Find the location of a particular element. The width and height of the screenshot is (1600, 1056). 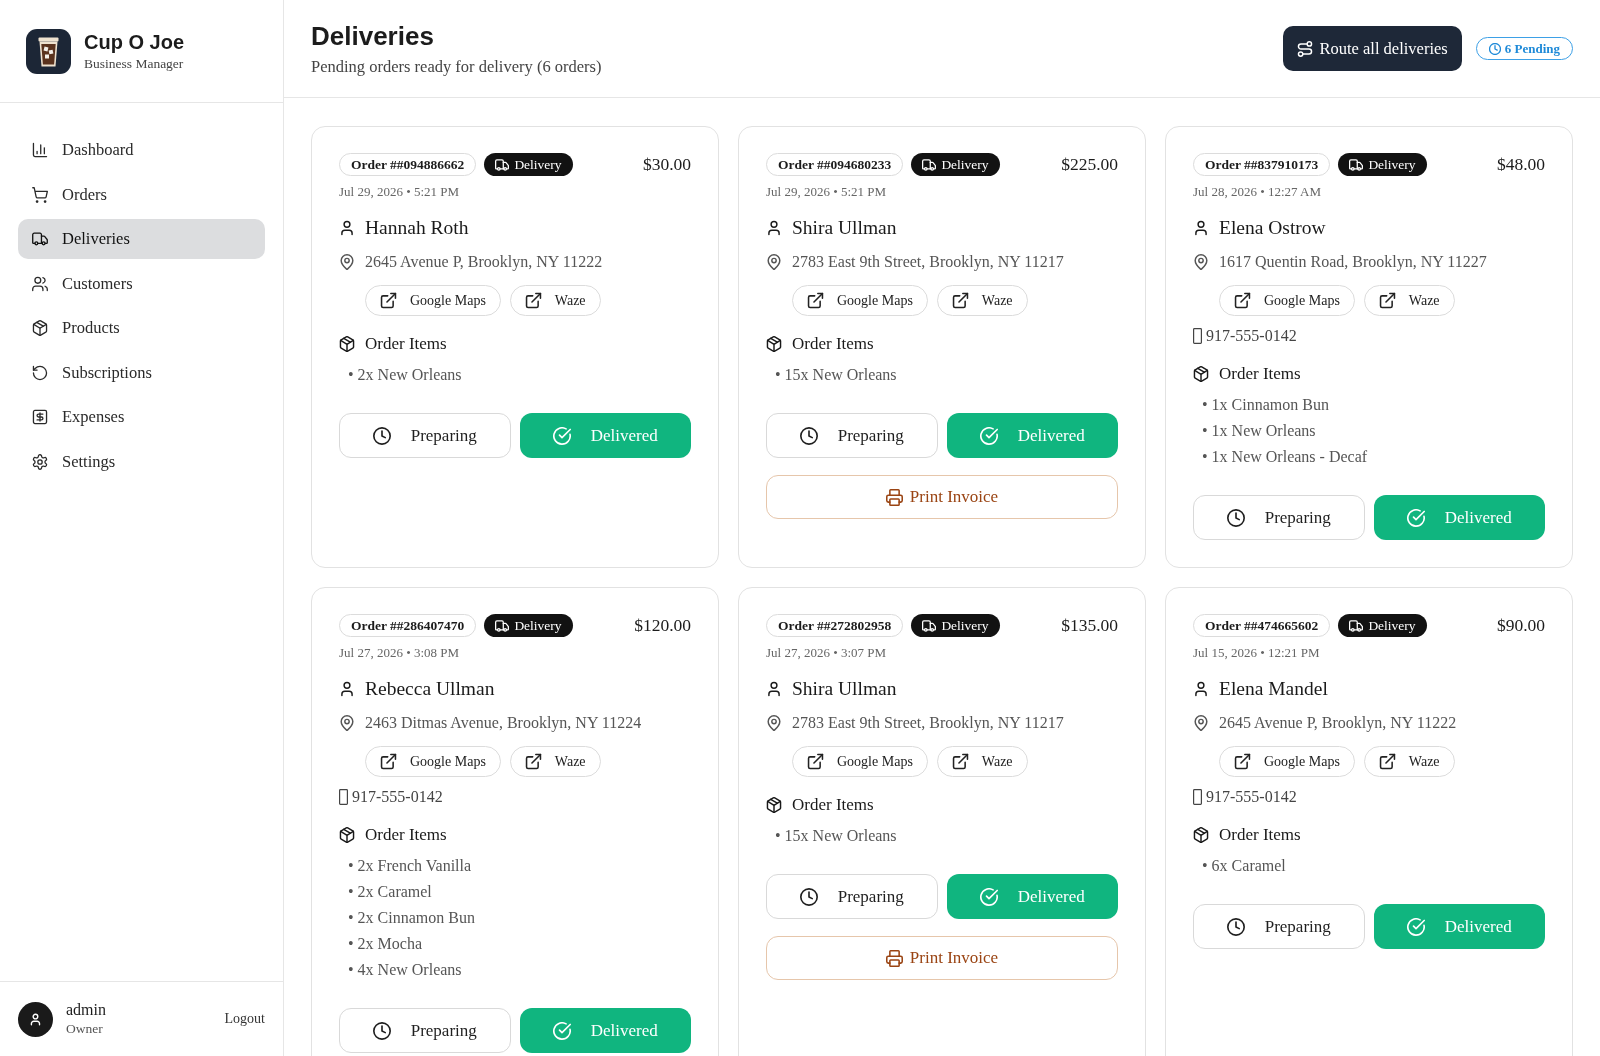

user-avatar-icon is located at coordinates (35, 1019).